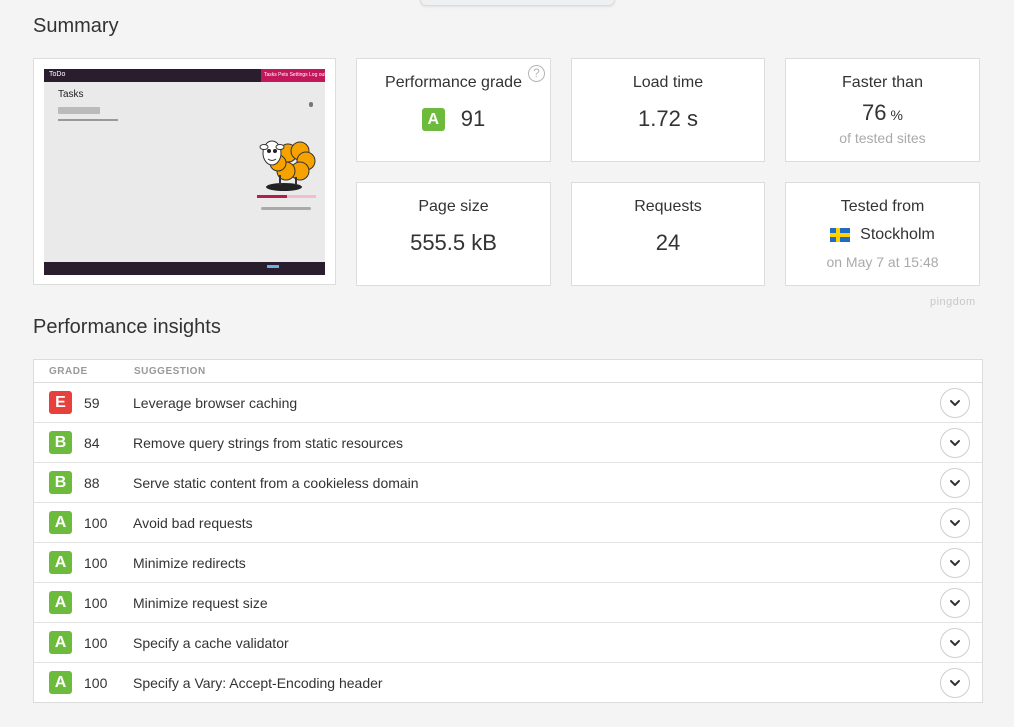 The height and width of the screenshot is (727, 1014). Describe the element at coordinates (536, 73) in the screenshot. I see `help-icon: ?` at that location.